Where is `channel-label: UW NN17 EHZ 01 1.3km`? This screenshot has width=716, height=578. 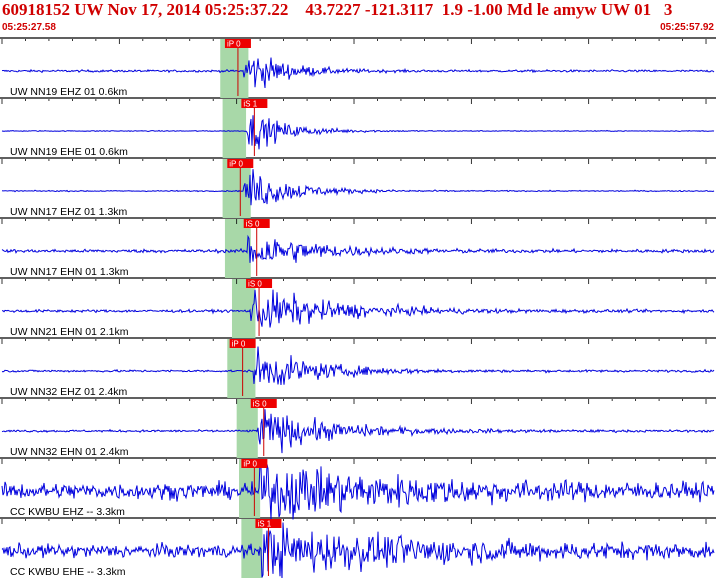
channel-label: UW NN17 EHZ 01 1.3km is located at coordinates (69, 212).